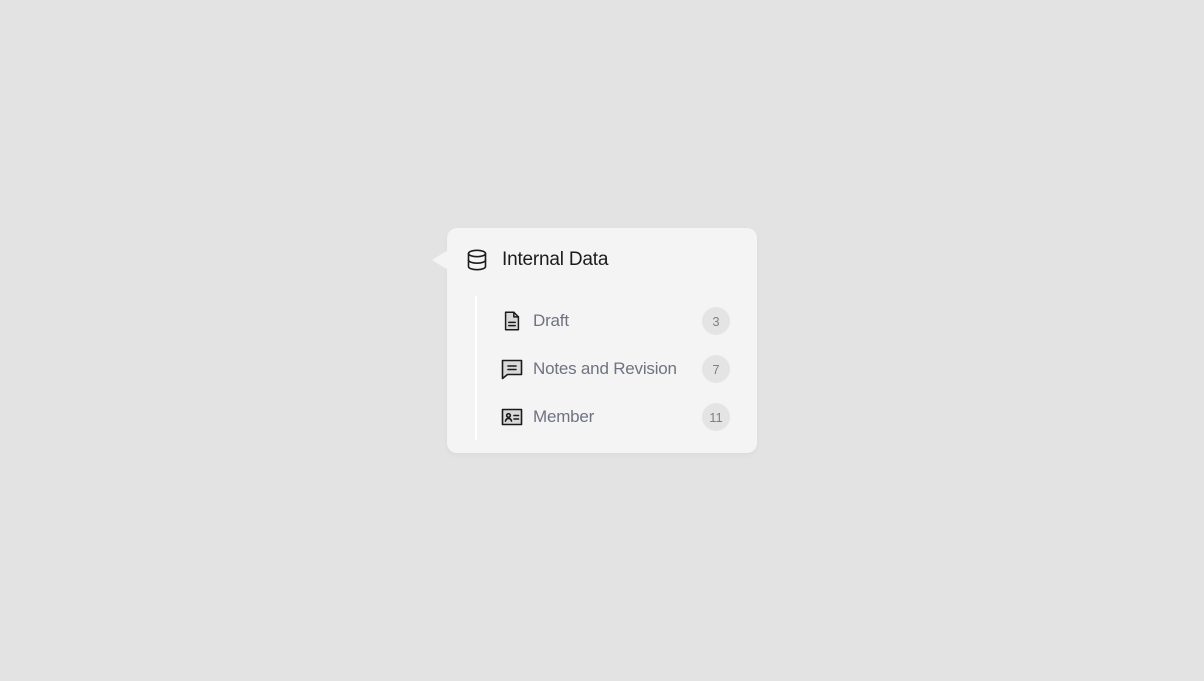 The width and height of the screenshot is (1204, 681). I want to click on popover-header: Internal Data, so click(536, 260).